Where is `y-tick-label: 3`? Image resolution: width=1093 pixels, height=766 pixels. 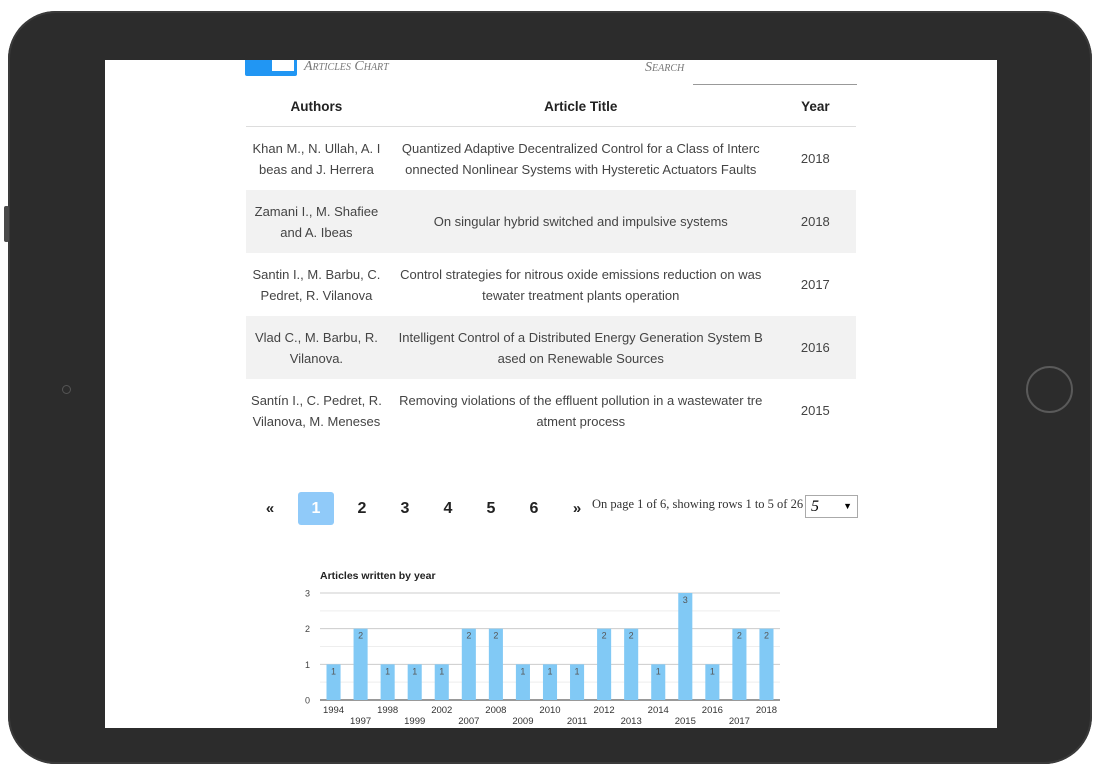
y-tick-label: 3 is located at coordinates (307, 594).